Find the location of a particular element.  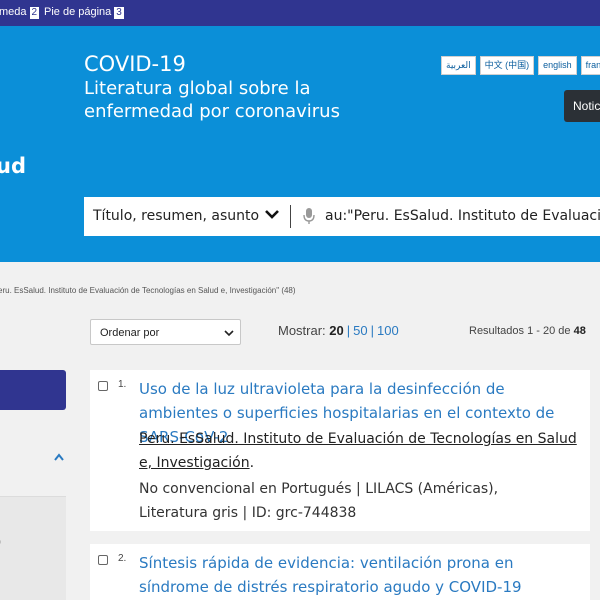

lang-chinese: 中文 (中国) is located at coordinates (507, 65).